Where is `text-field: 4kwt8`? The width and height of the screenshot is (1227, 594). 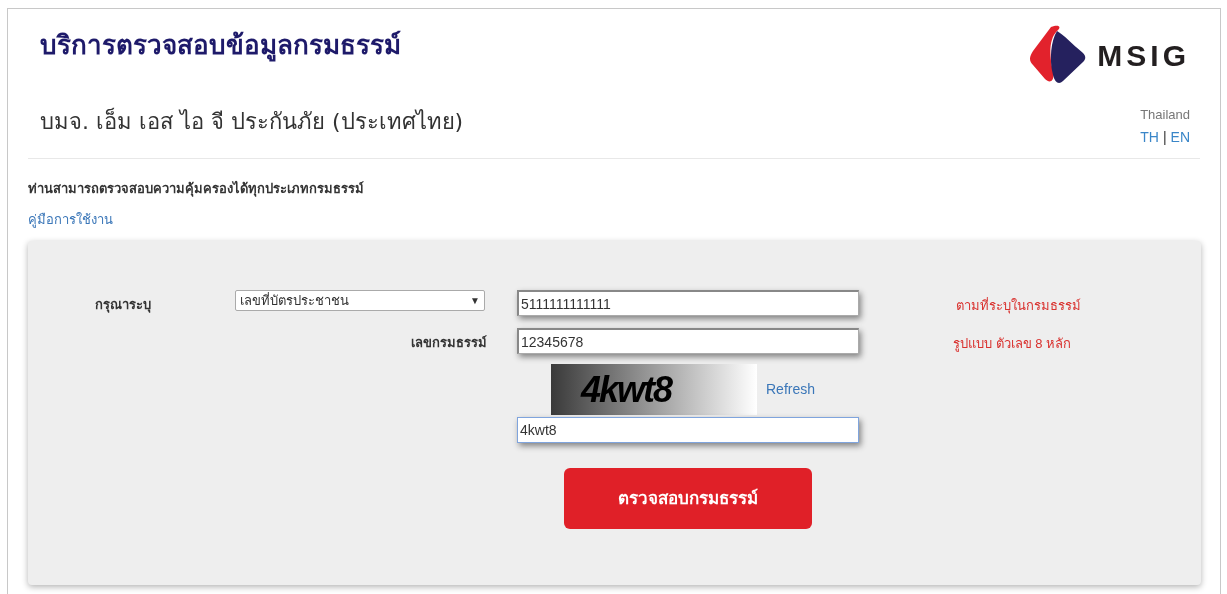 text-field: 4kwt8 is located at coordinates (688, 430).